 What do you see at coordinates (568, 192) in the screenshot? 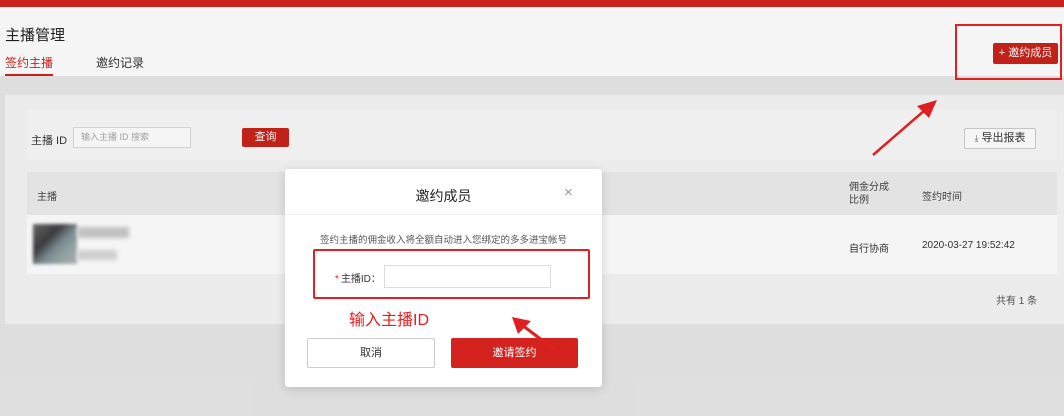
I see `close-icon: ×` at bounding box center [568, 192].